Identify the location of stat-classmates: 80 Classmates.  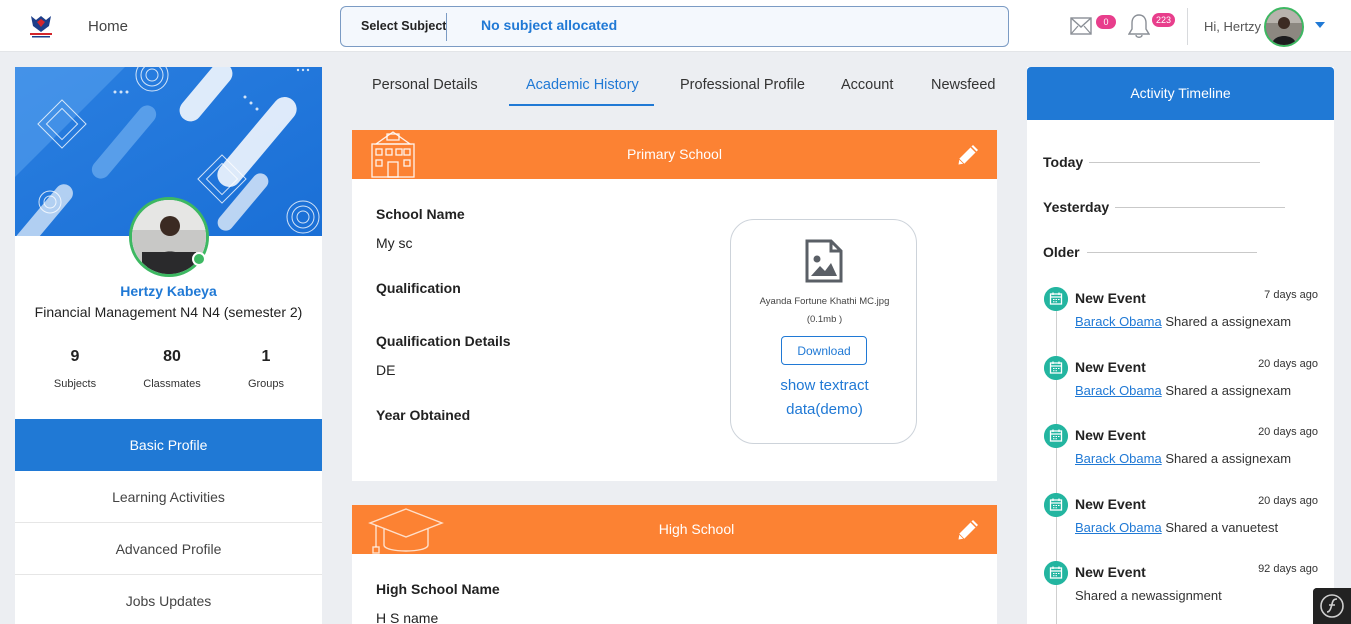
(172, 369).